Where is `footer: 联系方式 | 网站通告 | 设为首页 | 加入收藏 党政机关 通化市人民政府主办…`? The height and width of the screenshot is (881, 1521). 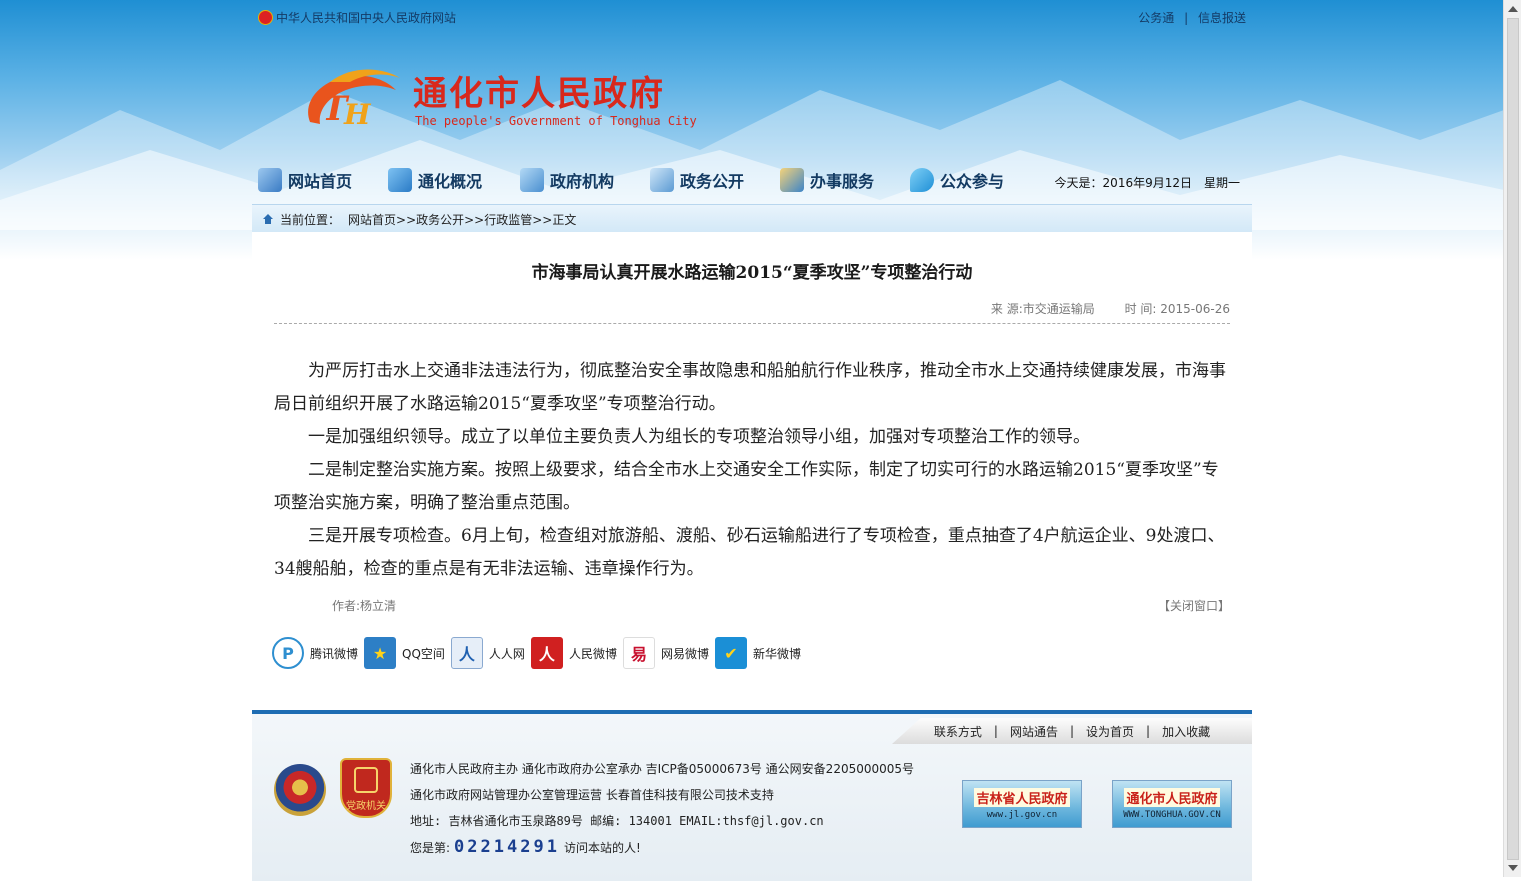
footer: 联系方式 | 网站通告 | 设为首页 | 加入收藏 党政机关 通化市人民政府主办… is located at coordinates (752, 795).